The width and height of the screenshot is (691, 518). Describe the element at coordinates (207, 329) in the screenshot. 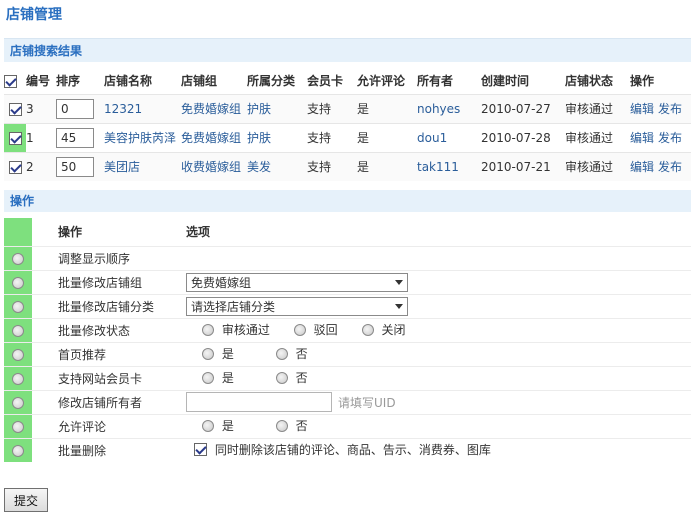

I see `status-approved-radio` at that location.